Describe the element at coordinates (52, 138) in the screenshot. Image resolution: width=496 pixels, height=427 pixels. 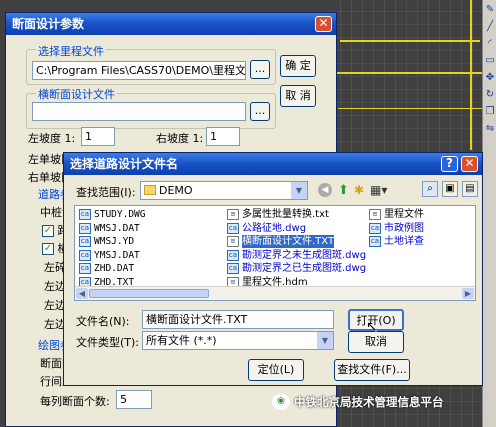
I see `left-slope-label: 左坡度 1:` at that location.